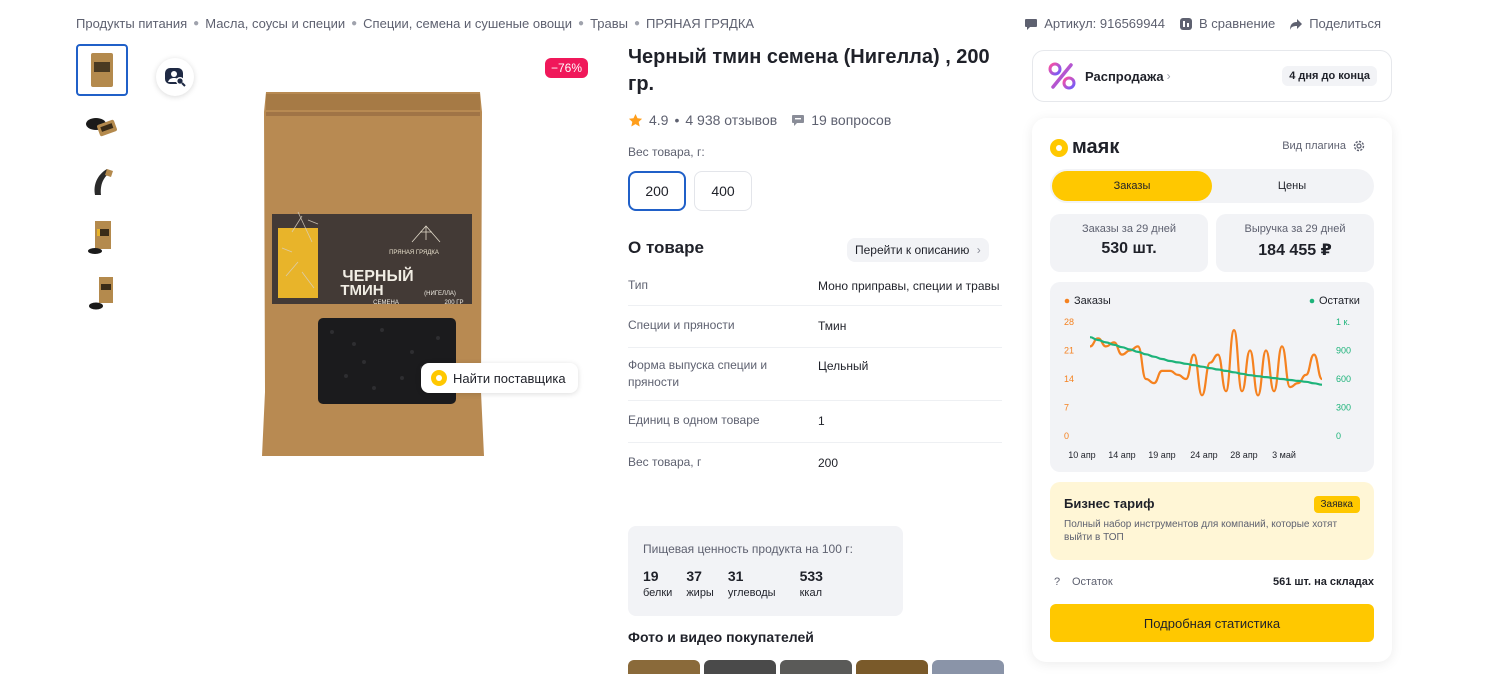  I want to click on x-tick-label: 28 апр, so click(1243, 455).